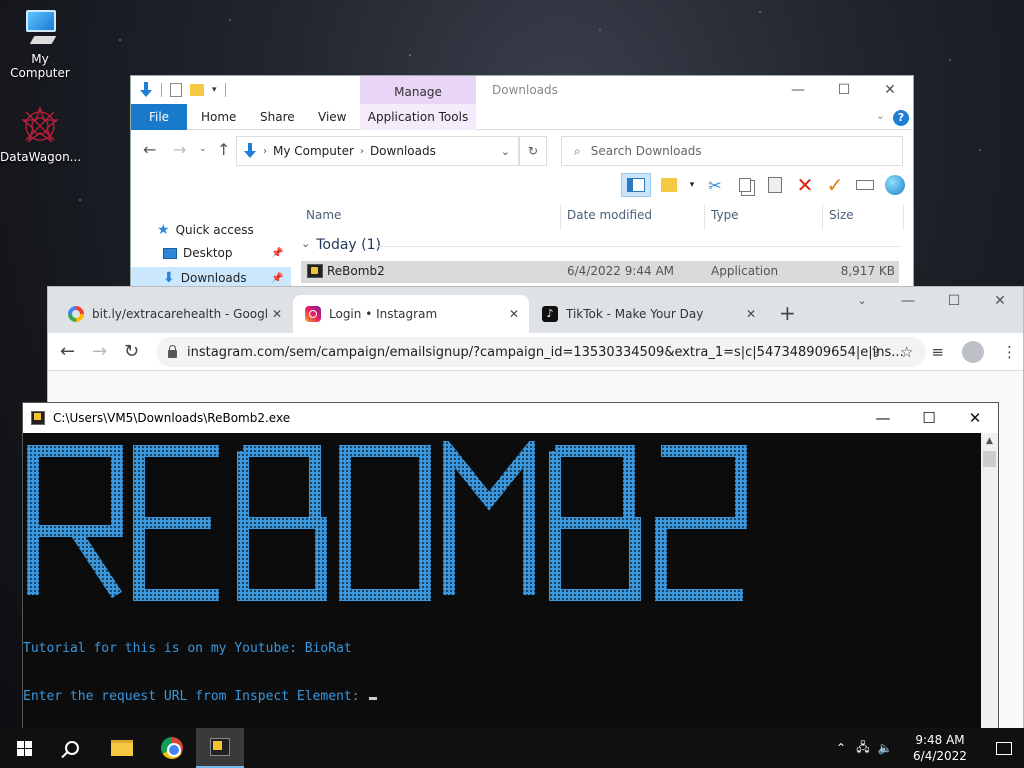 The height and width of the screenshot is (768, 1024). What do you see at coordinates (865, 185) in the screenshot?
I see `rename-icon` at bounding box center [865, 185].